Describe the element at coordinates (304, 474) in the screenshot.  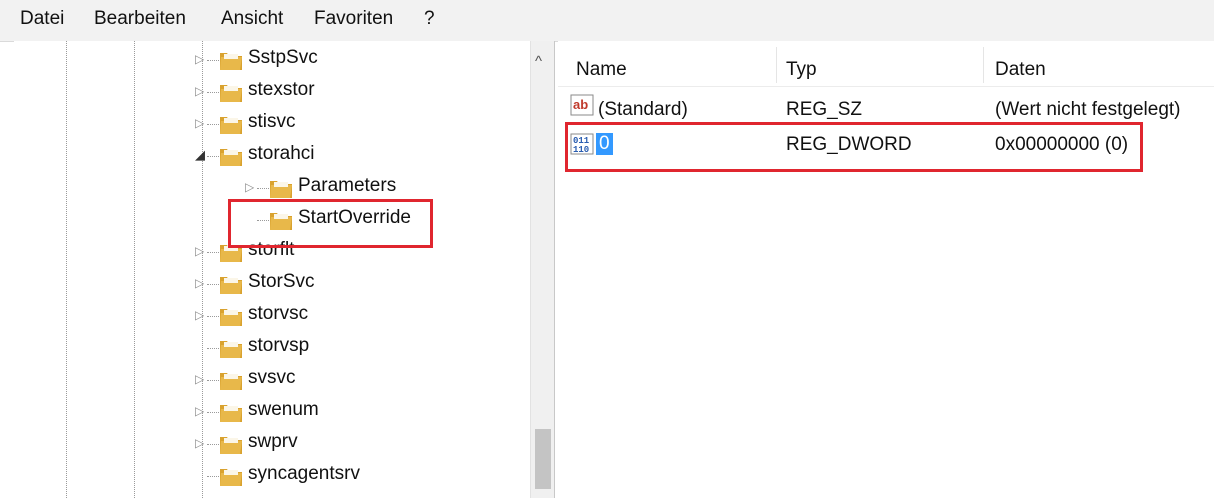
I see `tree-item-label: syncagentsrv` at that location.